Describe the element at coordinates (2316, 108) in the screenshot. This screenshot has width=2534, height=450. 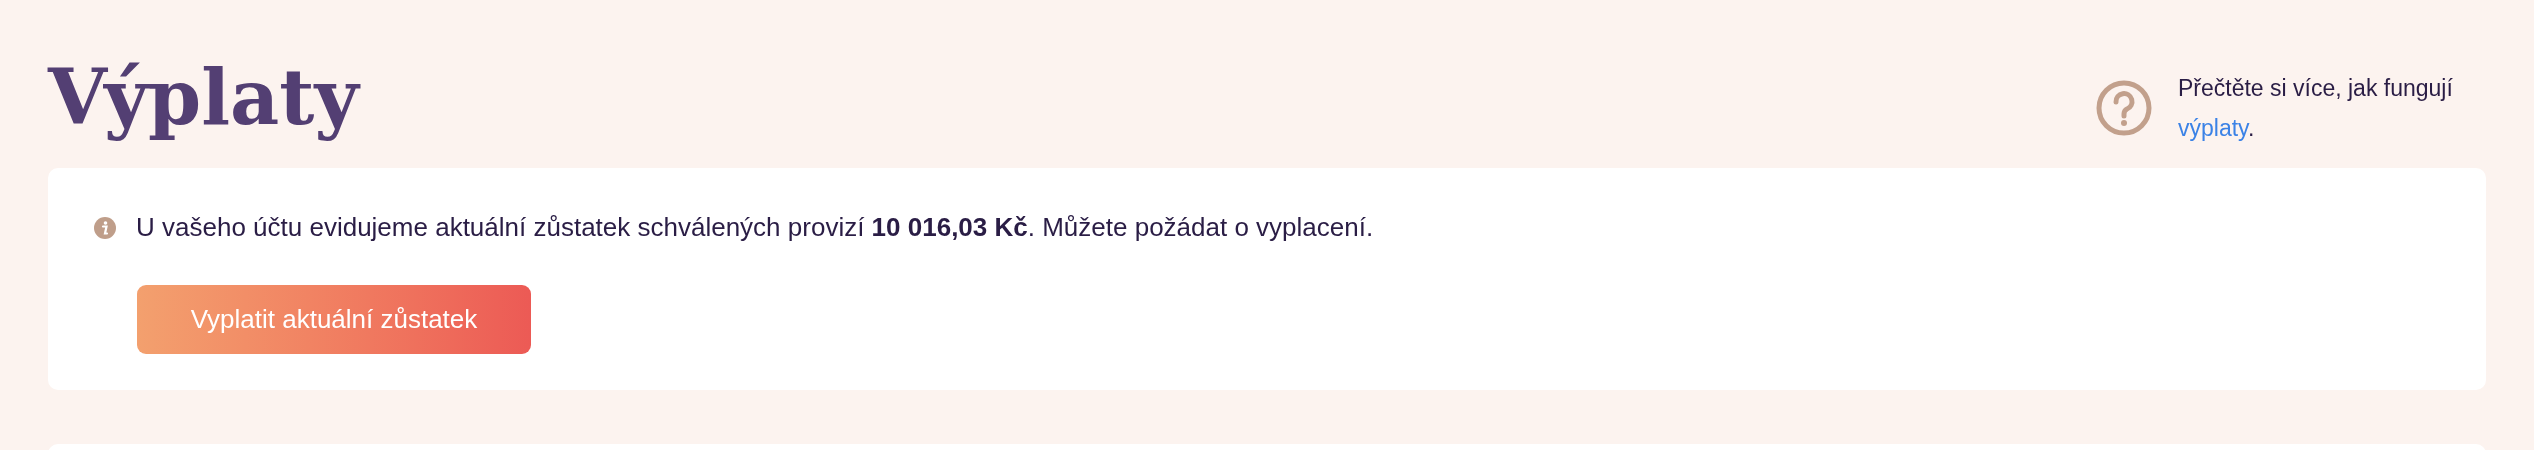
I see `help-text: Přečtěte si více, jak fungují výplaty.` at that location.